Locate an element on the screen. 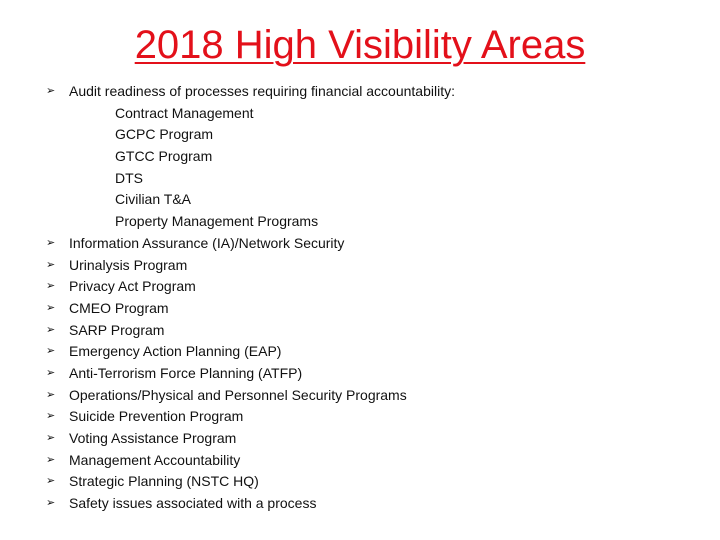  list-item-text: CMEO Program is located at coordinates (119, 307).